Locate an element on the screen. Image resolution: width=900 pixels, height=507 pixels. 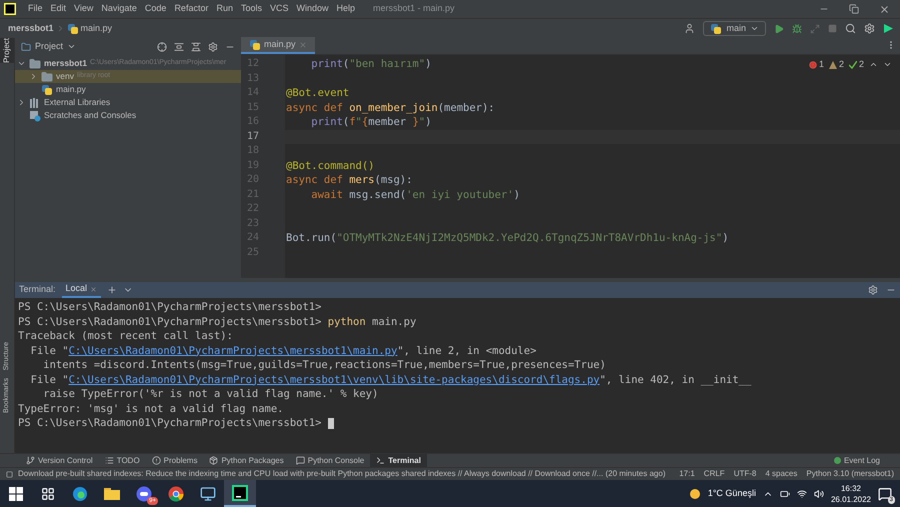
run-configuration-select: main is located at coordinates (734, 28).